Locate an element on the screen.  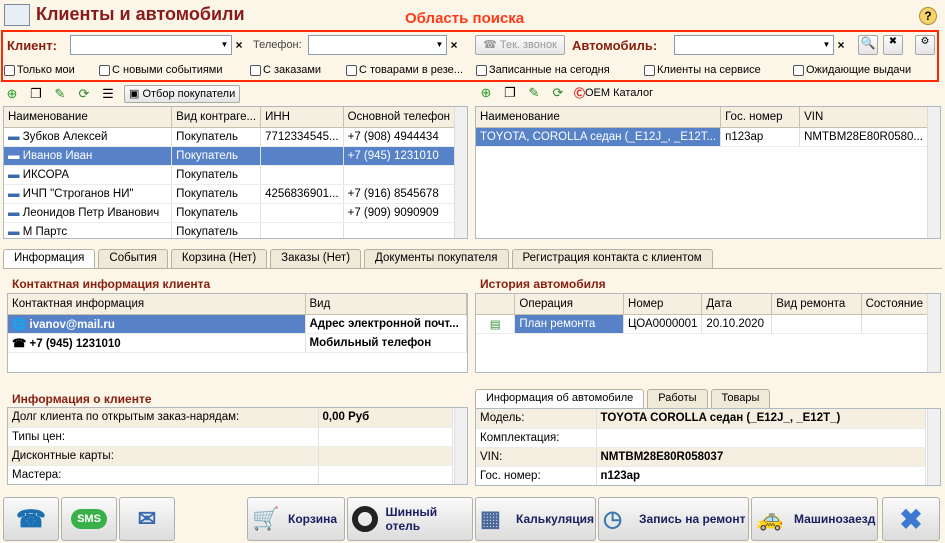
help-button: ? is located at coordinates (928, 16).